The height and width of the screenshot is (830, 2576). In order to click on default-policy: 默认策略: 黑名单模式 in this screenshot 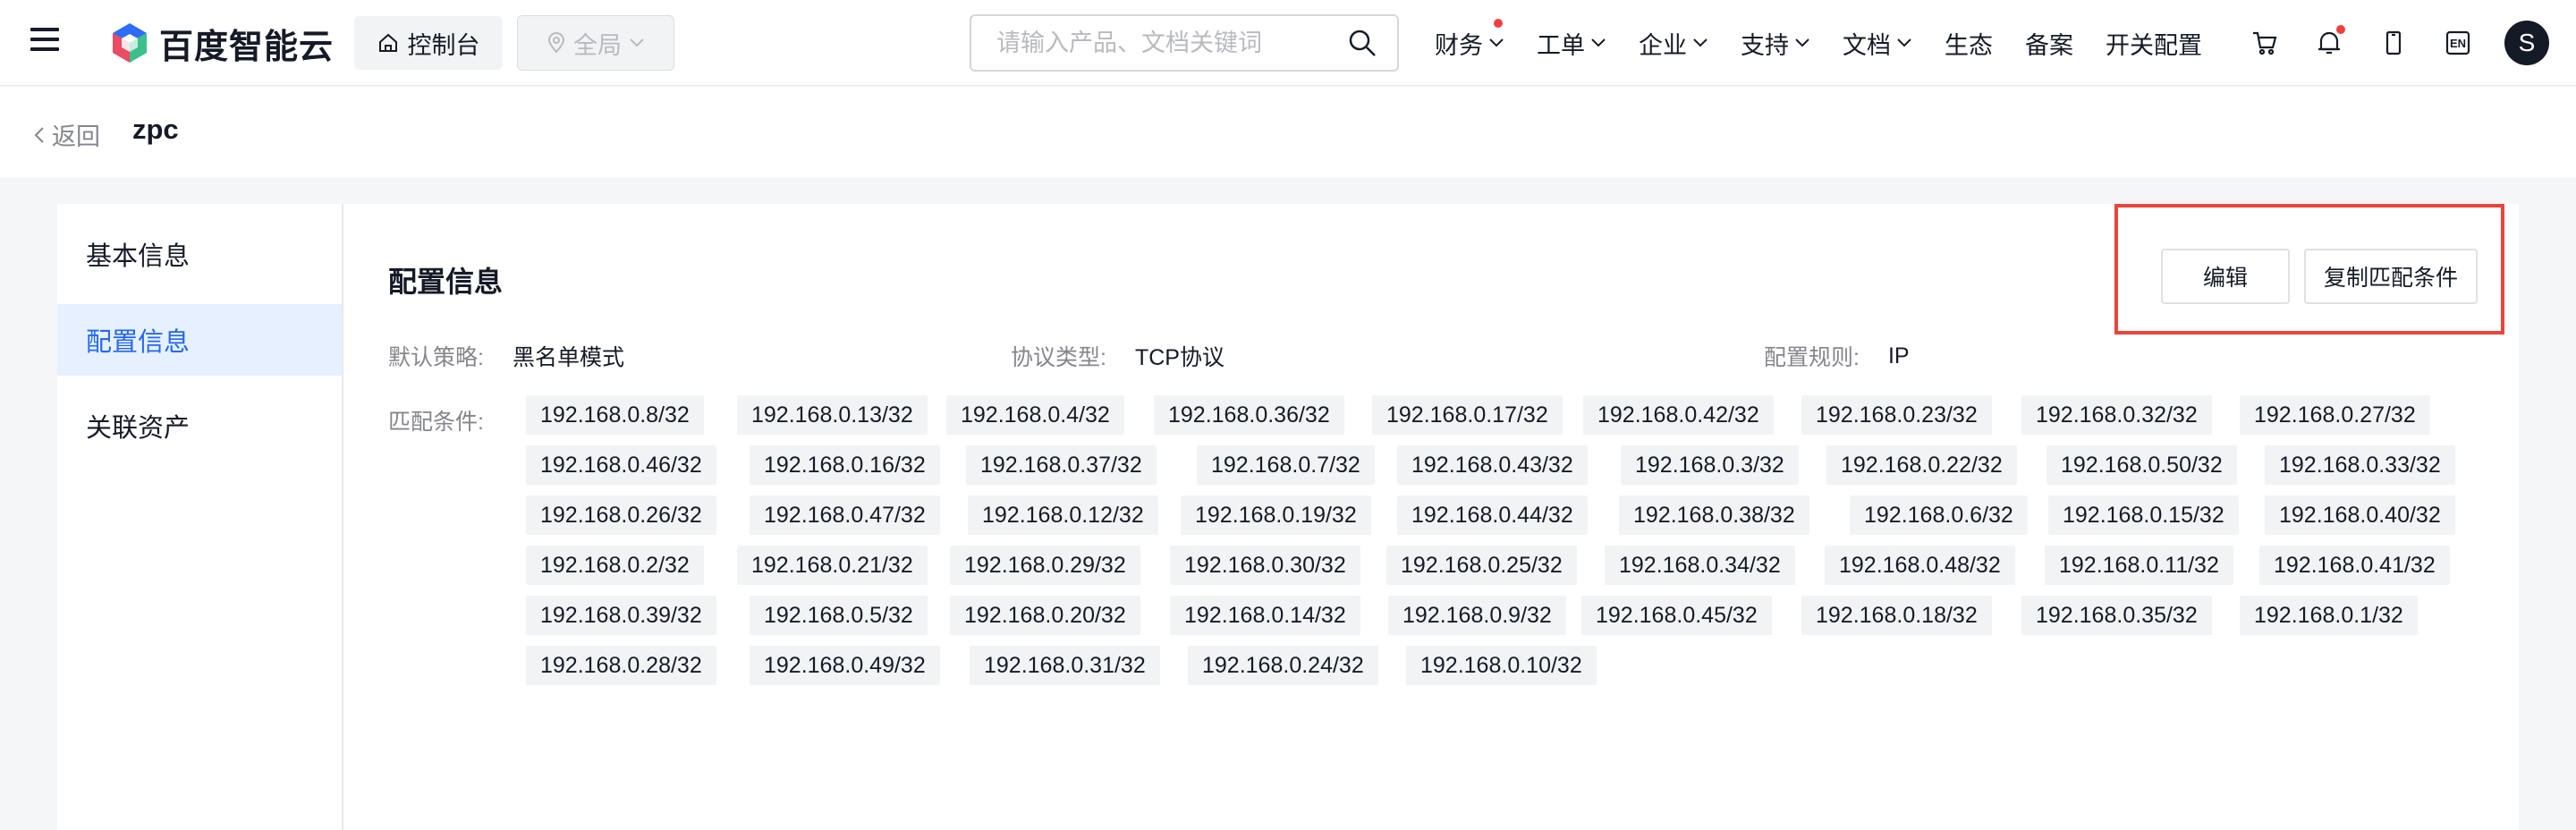, I will do `click(506, 356)`.